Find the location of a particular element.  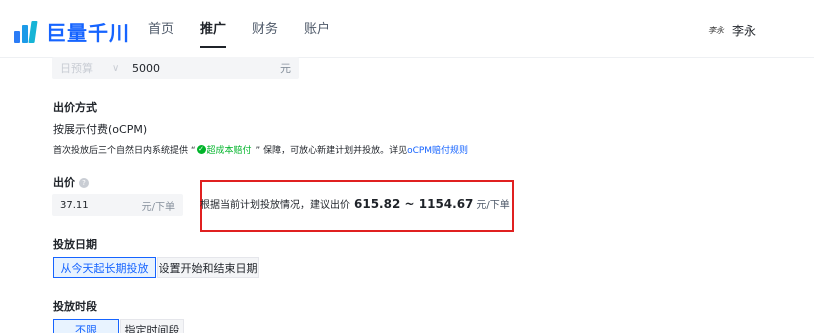

time-slot-title: 投放时段 is located at coordinates (75, 306).